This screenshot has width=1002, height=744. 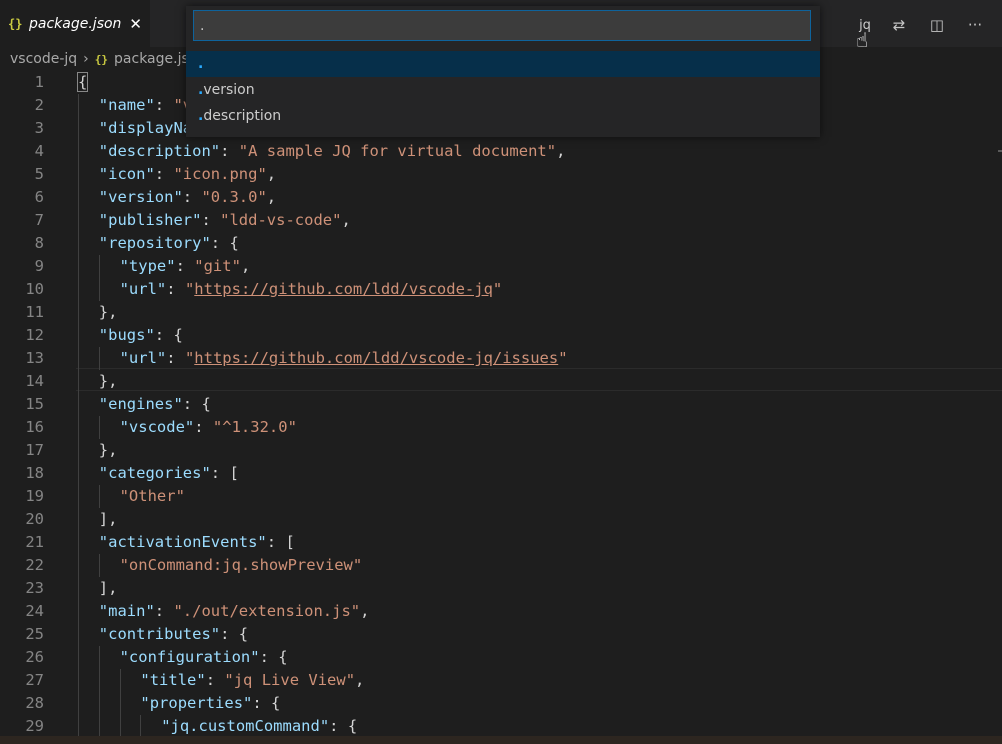 What do you see at coordinates (154, 243) in the screenshot?
I see `code-token: "repository"` at bounding box center [154, 243].